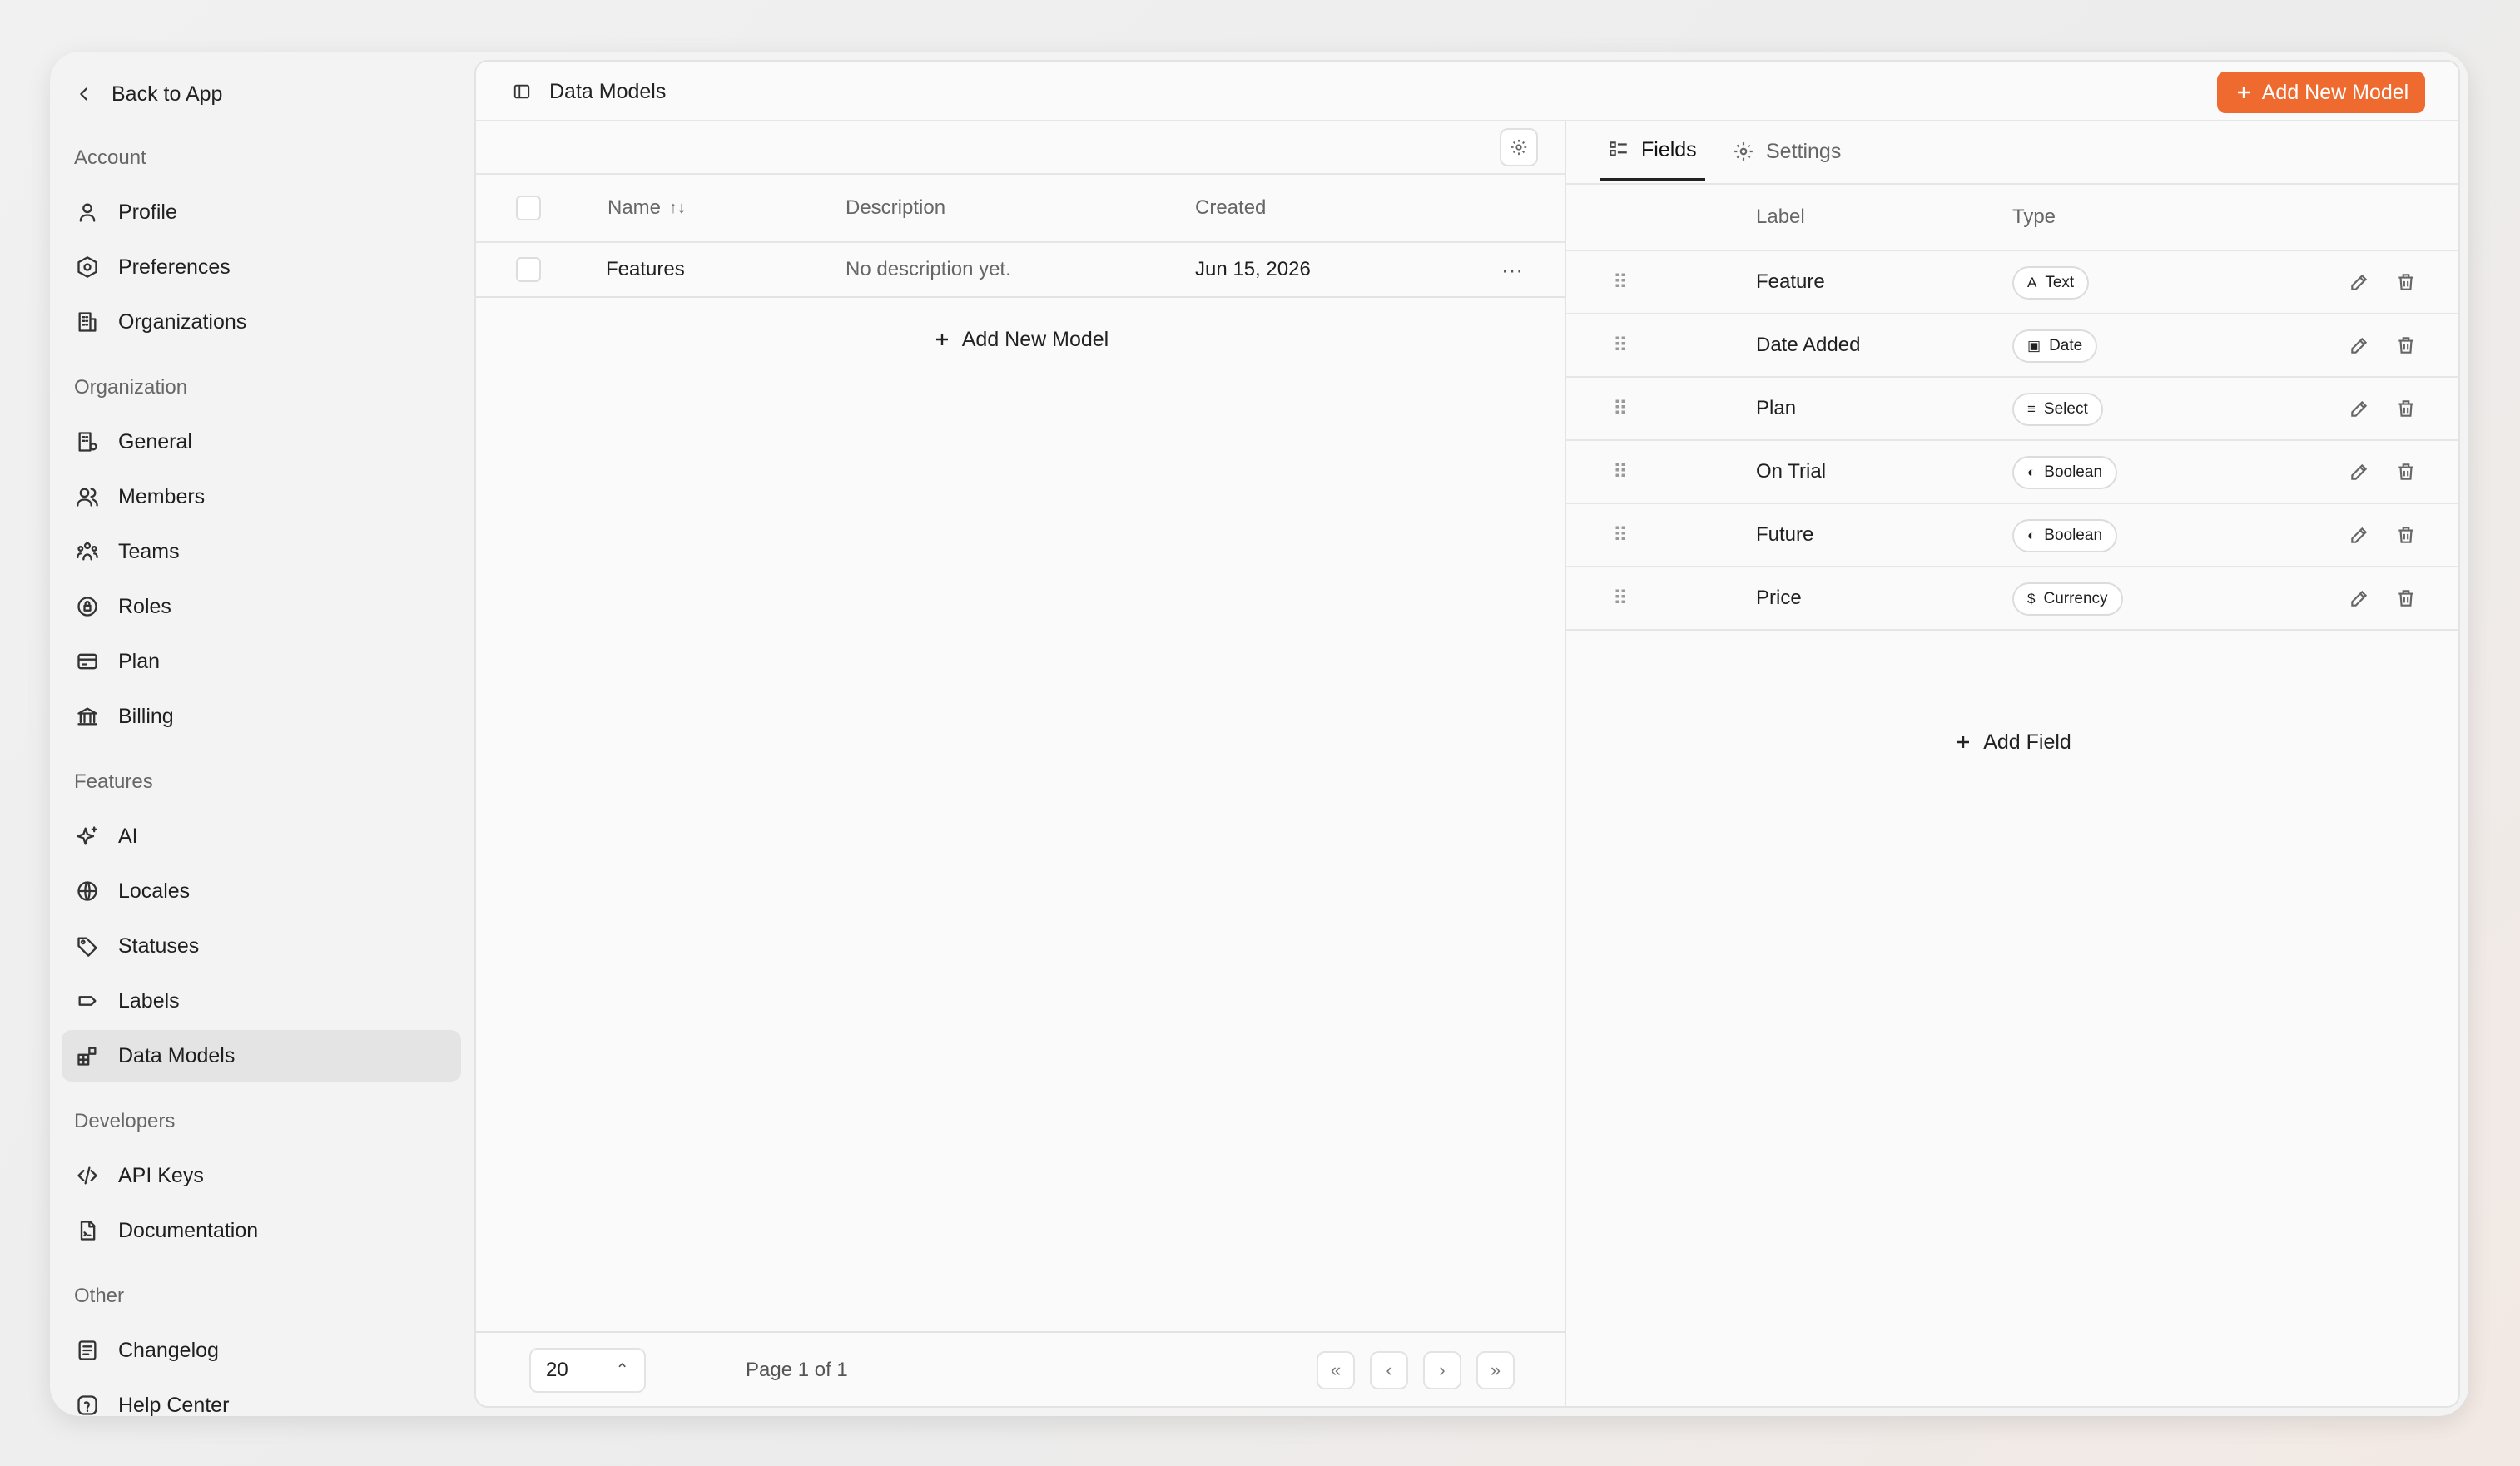 The height and width of the screenshot is (1466, 2520). What do you see at coordinates (149, 551) in the screenshot?
I see `sidebar-item-label: Teams` at bounding box center [149, 551].